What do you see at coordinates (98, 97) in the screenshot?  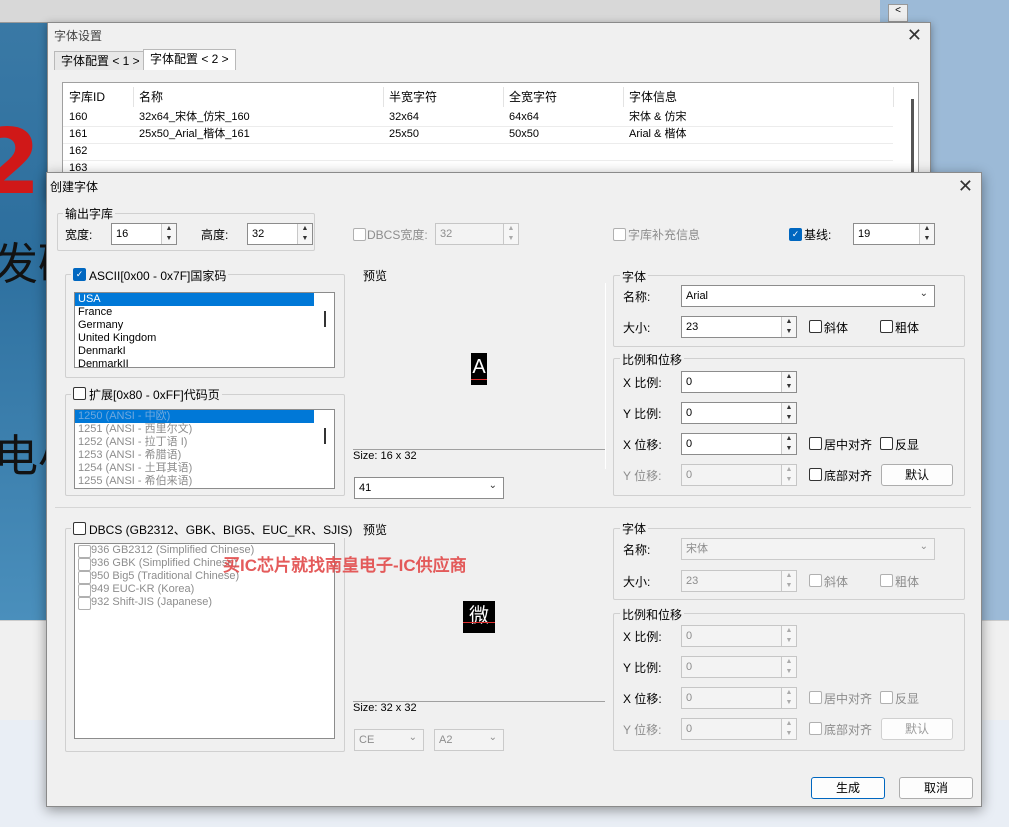 I see `column-header-id: 字库ID` at bounding box center [98, 97].